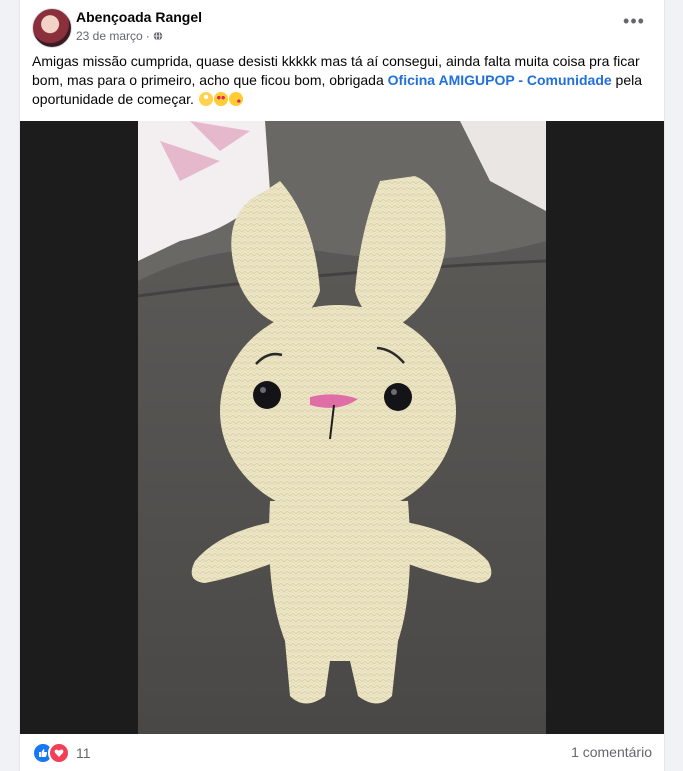  I want to click on post-date: 23 de março, so click(109, 36).